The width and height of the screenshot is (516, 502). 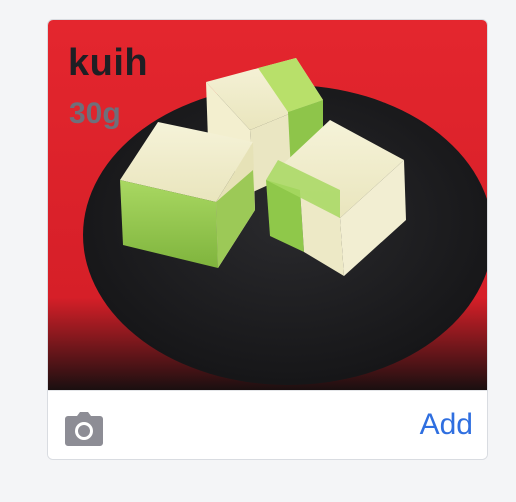 What do you see at coordinates (95, 113) in the screenshot?
I see `food-weight: 30g` at bounding box center [95, 113].